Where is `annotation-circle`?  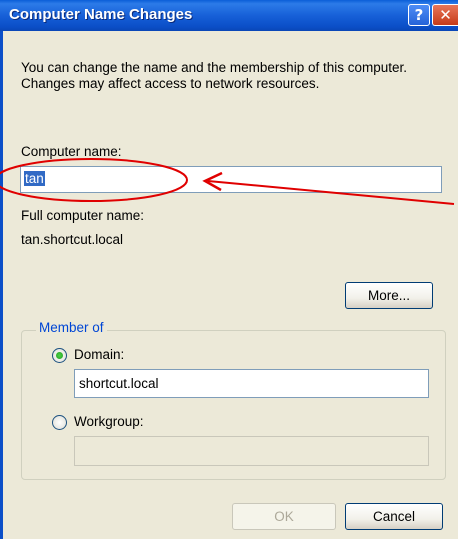
annotation-circle is located at coordinates (94, 180).